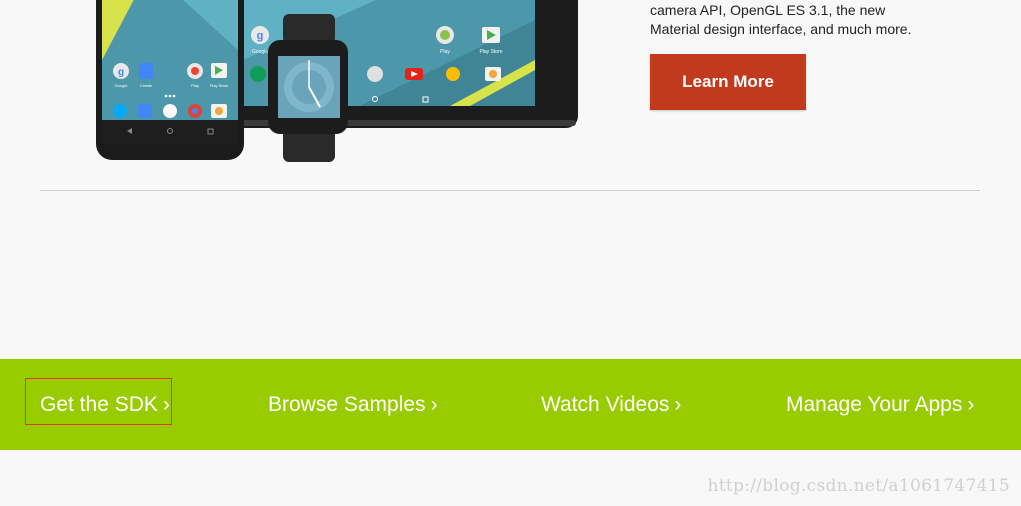 Image resolution: width=1021 pixels, height=506 pixels. Describe the element at coordinates (445, 52) in the screenshot. I see `tablet-app-label: Play` at that location.